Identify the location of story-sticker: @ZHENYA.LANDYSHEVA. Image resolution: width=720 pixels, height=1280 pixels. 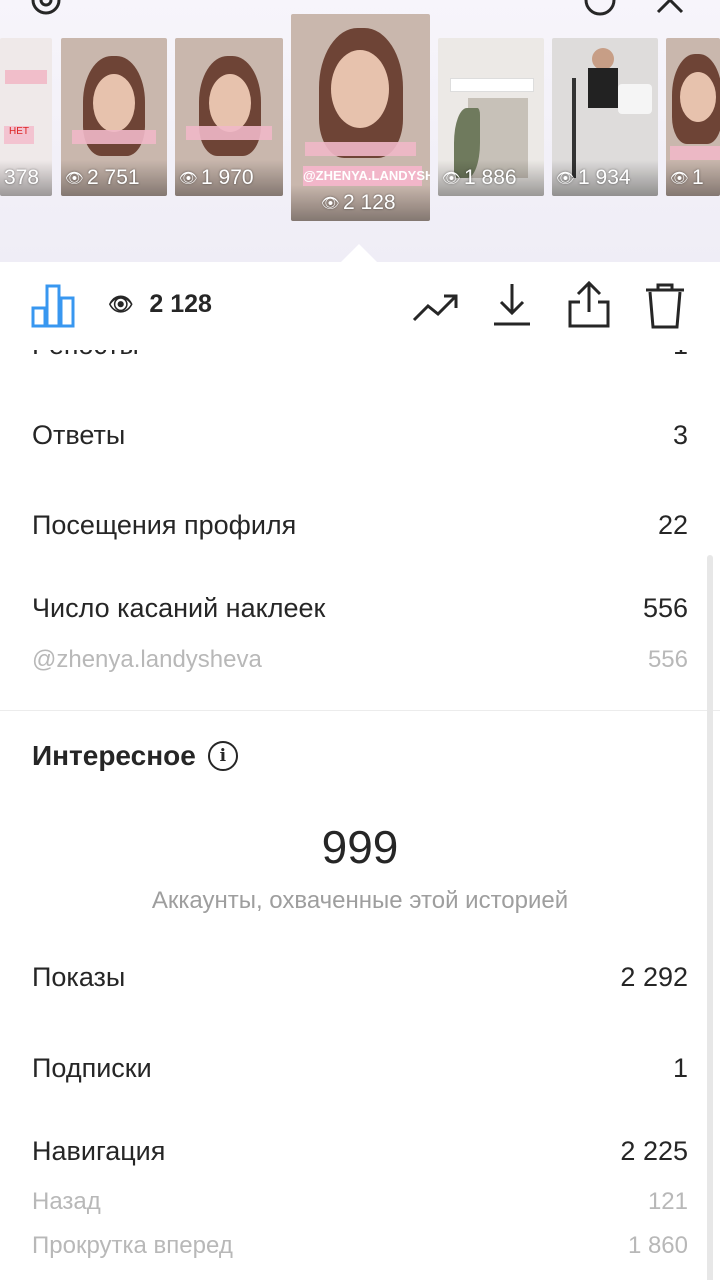
(366, 176).